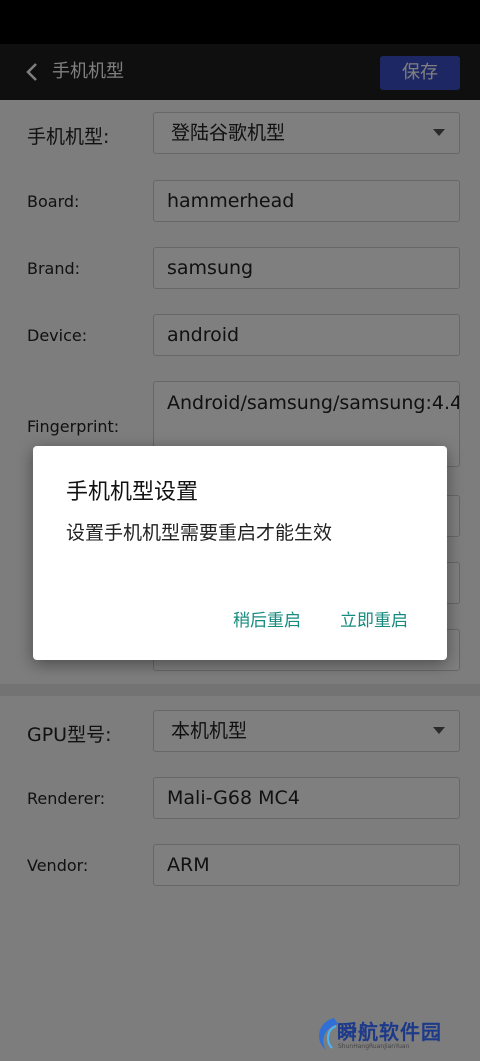 This screenshot has height=1061, width=480. What do you see at coordinates (199, 533) in the screenshot?
I see `dialog-message: 设置手机机型需要重启才能生效` at bounding box center [199, 533].